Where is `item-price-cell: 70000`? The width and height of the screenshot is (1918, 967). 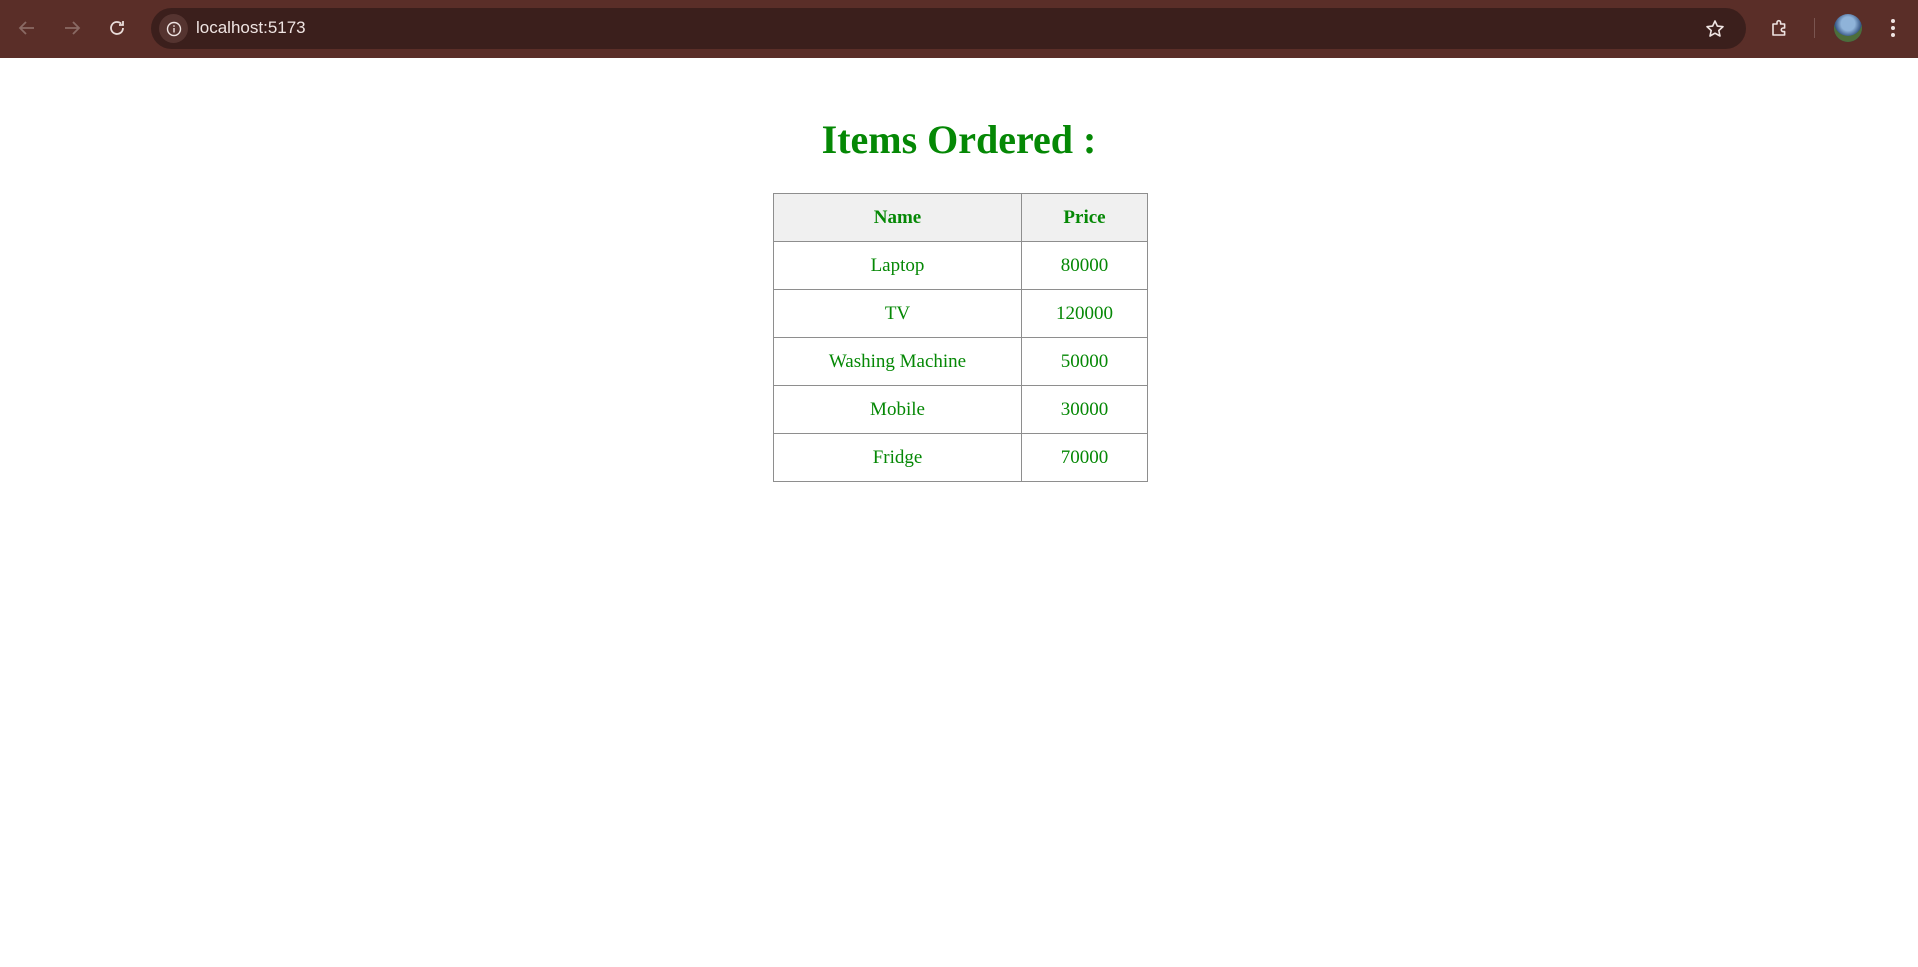
item-price-cell: 70000 is located at coordinates (1084, 457).